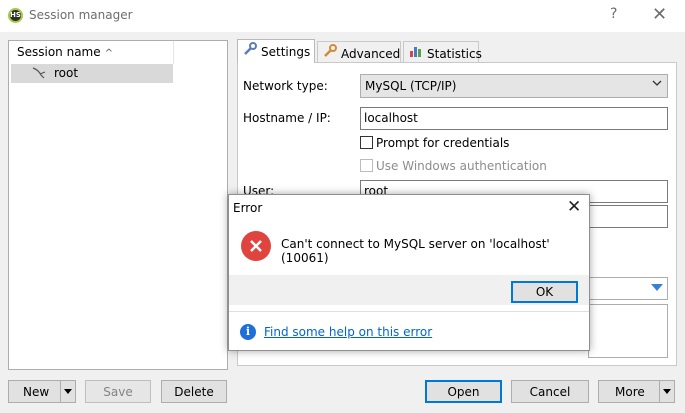 The width and height of the screenshot is (685, 413). I want to click on tab-label: Settings, so click(286, 52).